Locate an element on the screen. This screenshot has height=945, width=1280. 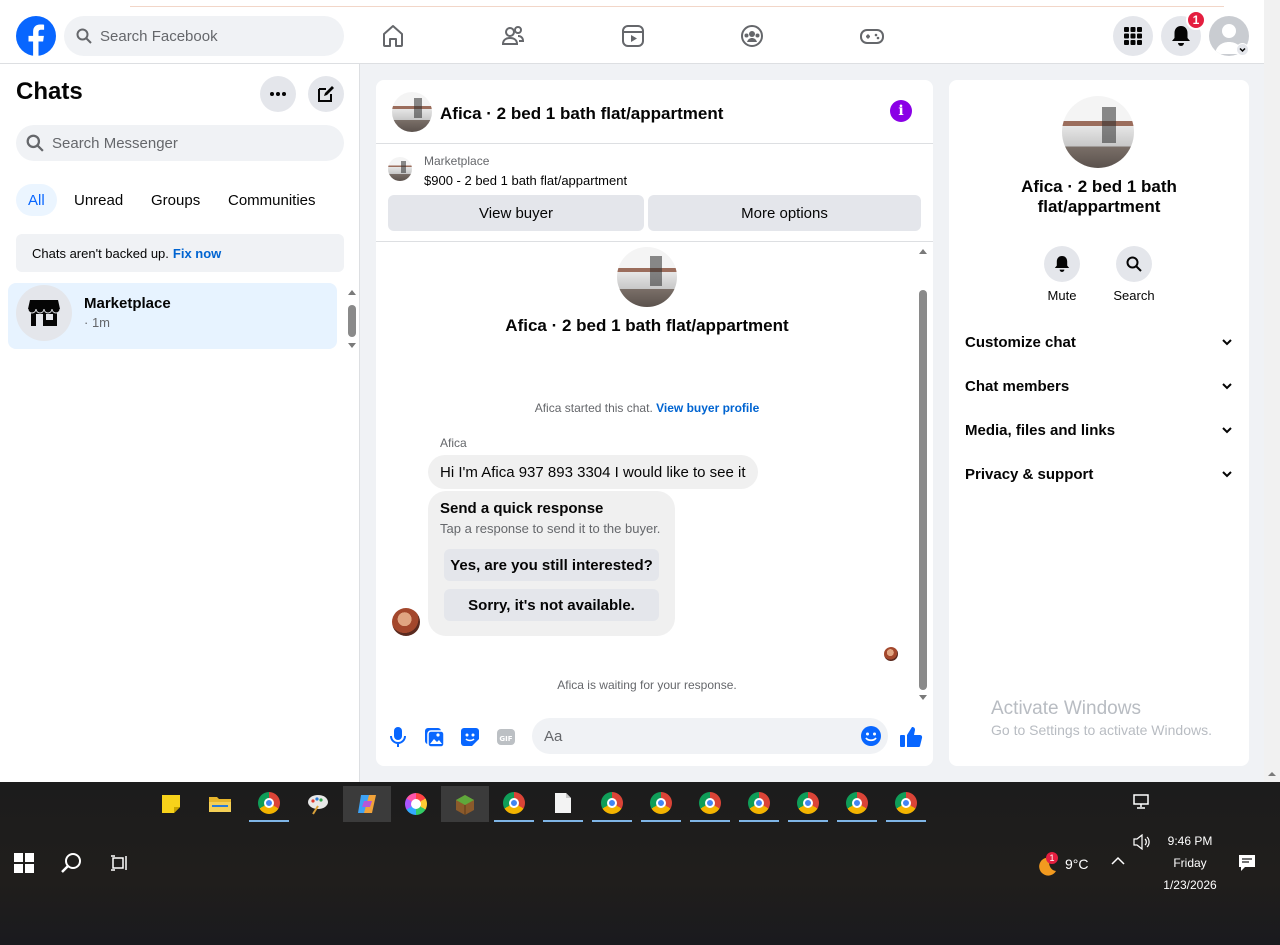
filter-communities: Communities is located at coordinates (272, 200).